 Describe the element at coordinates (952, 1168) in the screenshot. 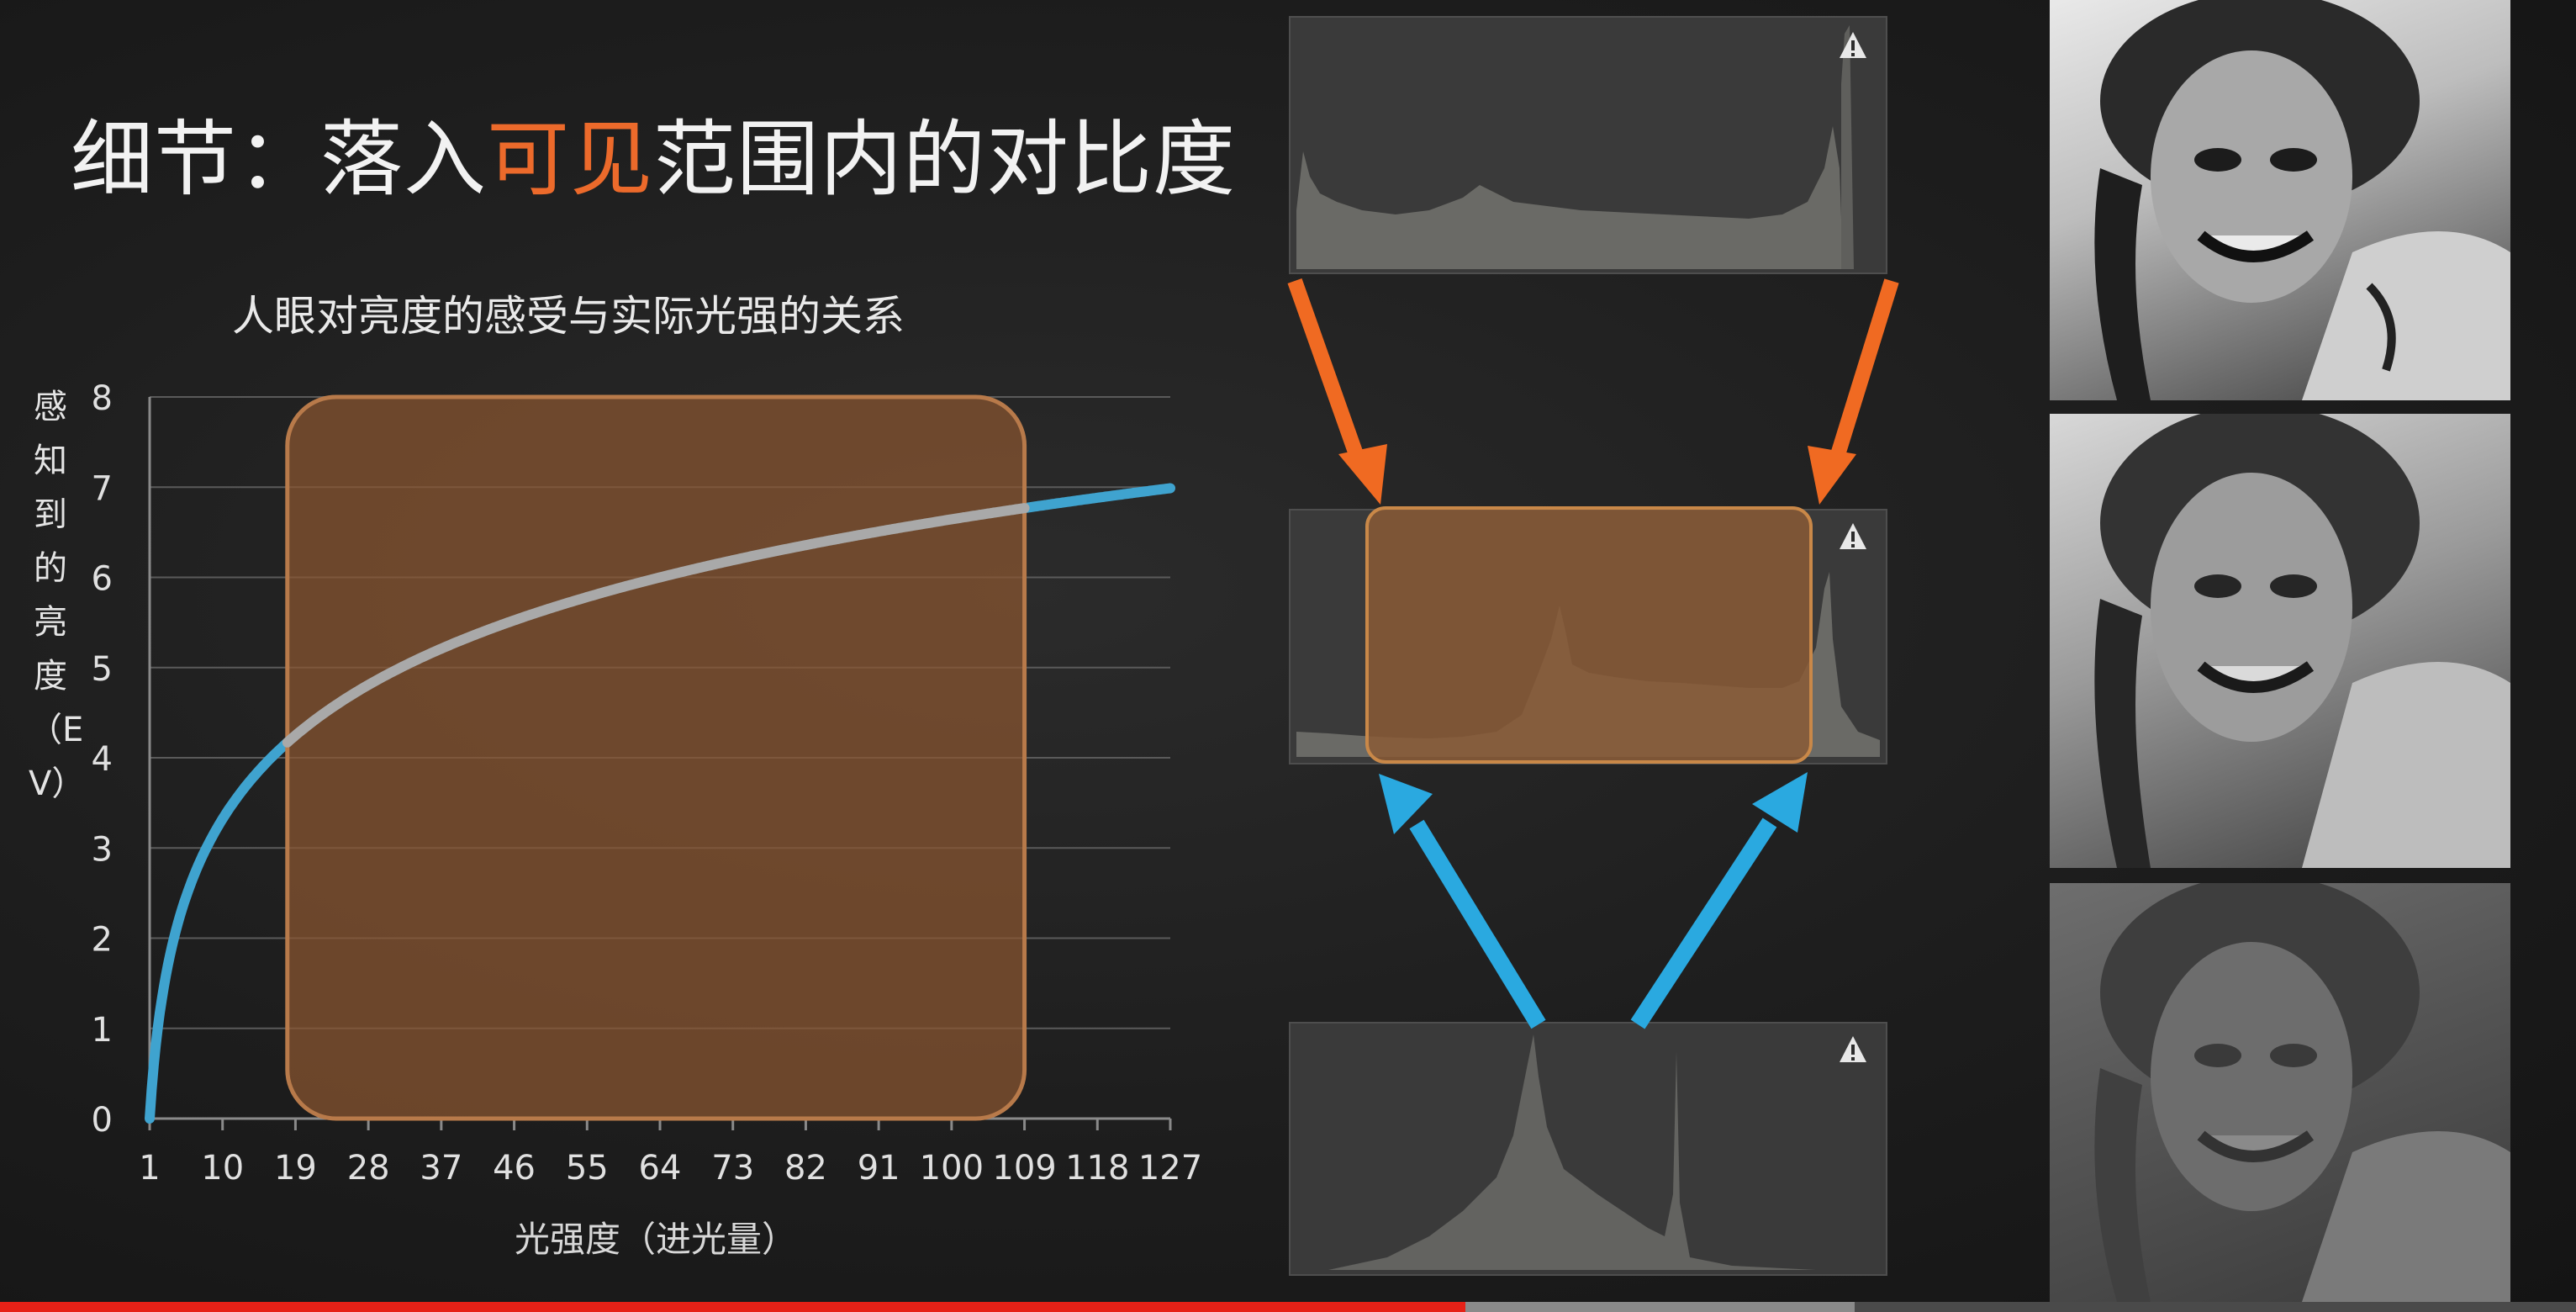

I see `x-tick-label: 100` at that location.